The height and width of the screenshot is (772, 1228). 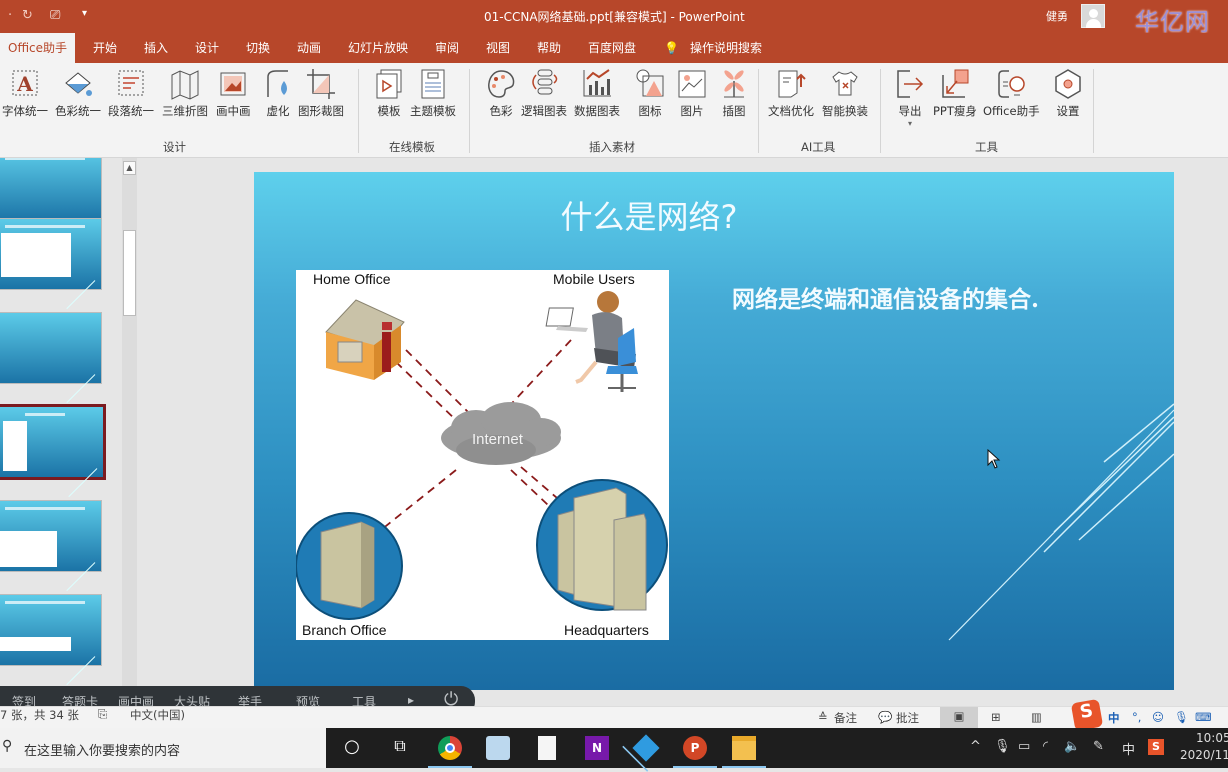 What do you see at coordinates (1002, 746) in the screenshot?
I see `microphone-icon: 🎙` at bounding box center [1002, 746].